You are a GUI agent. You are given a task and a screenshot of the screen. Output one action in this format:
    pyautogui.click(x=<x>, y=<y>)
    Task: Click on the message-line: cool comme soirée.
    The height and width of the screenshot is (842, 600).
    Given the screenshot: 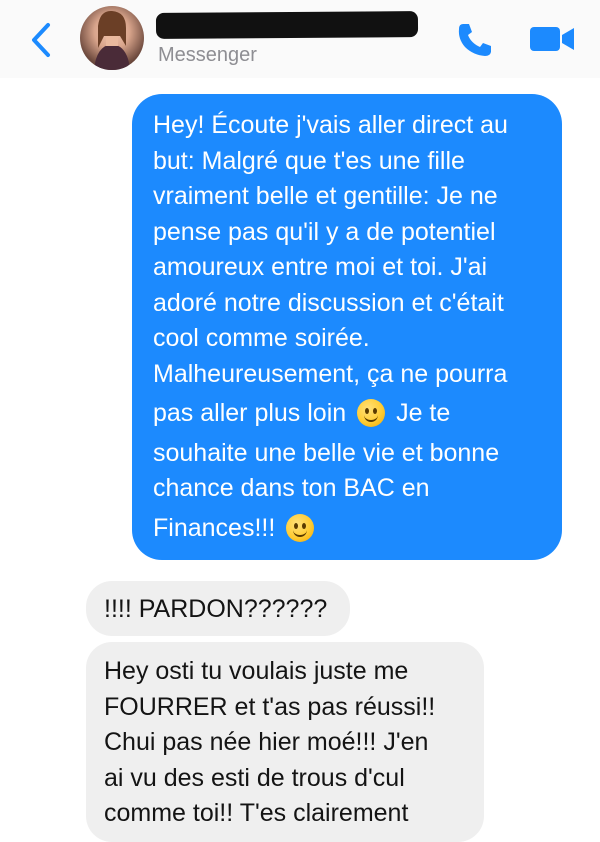 What is the action you would take?
    pyautogui.click(x=261, y=338)
    